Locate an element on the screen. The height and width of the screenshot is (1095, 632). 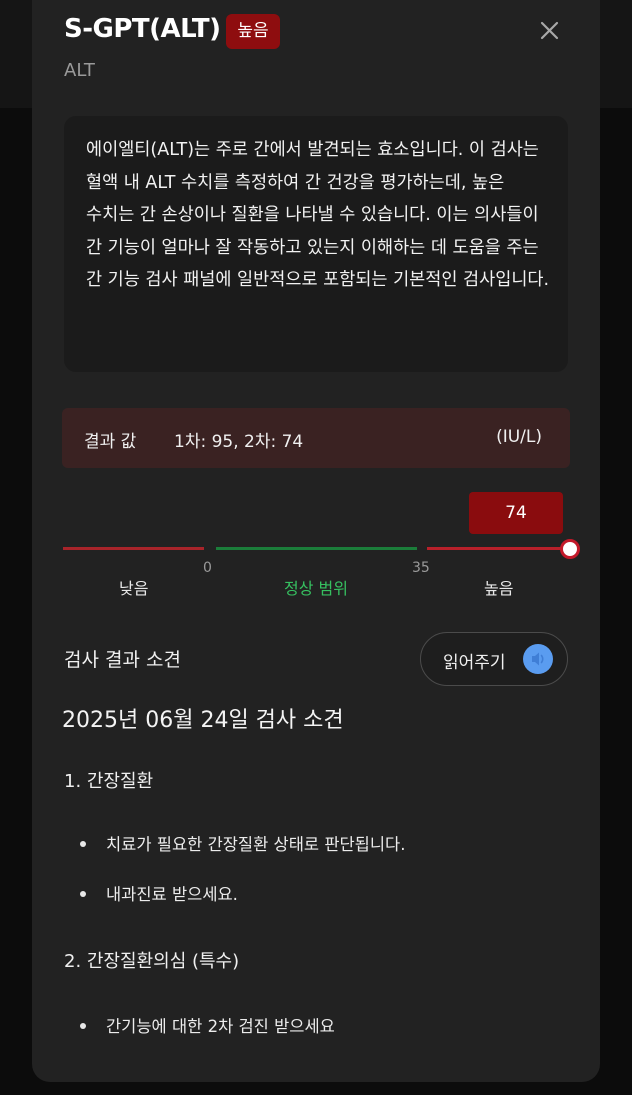
speaker-icon-graphic is located at coordinates (538, 659).